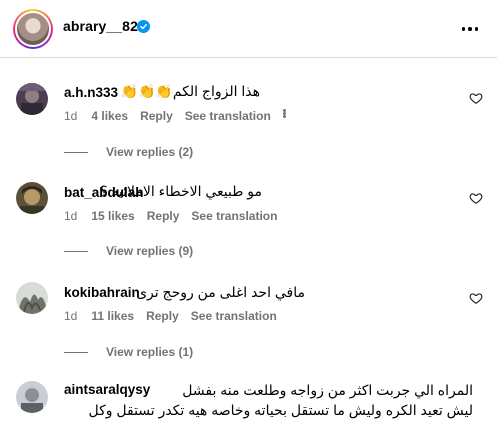  Describe the element at coordinates (109, 116) in the screenshot. I see `comment-likes: 4 likes` at that location.